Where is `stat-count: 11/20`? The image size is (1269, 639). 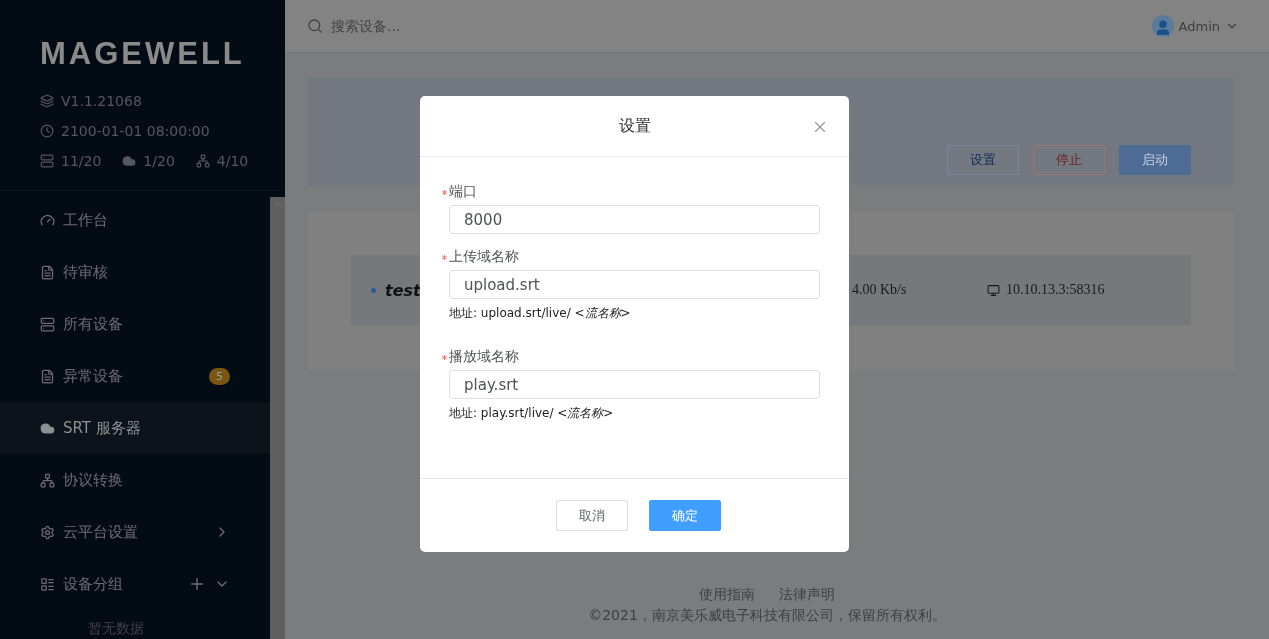 stat-count: 11/20 is located at coordinates (81, 161).